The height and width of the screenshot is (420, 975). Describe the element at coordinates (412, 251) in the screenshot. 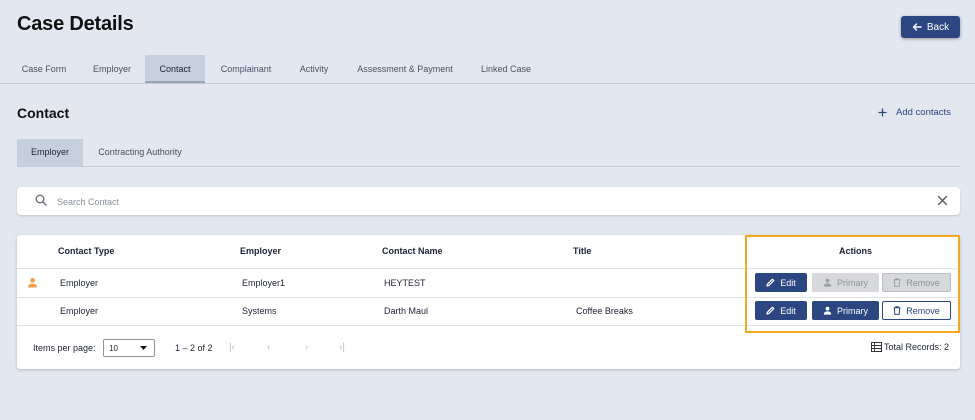

I see `column-header-contact-name: Contact Name` at that location.